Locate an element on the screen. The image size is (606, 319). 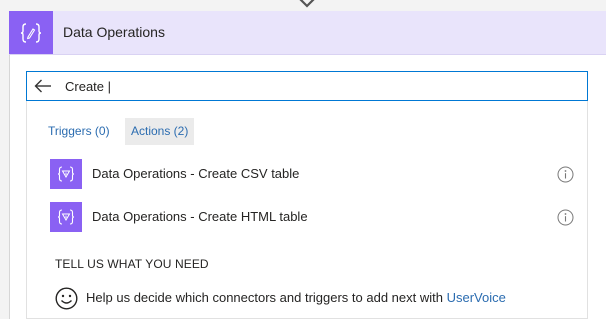
action-item-create-html-table: Data Operations - Create HTML table is located at coordinates (320, 217).